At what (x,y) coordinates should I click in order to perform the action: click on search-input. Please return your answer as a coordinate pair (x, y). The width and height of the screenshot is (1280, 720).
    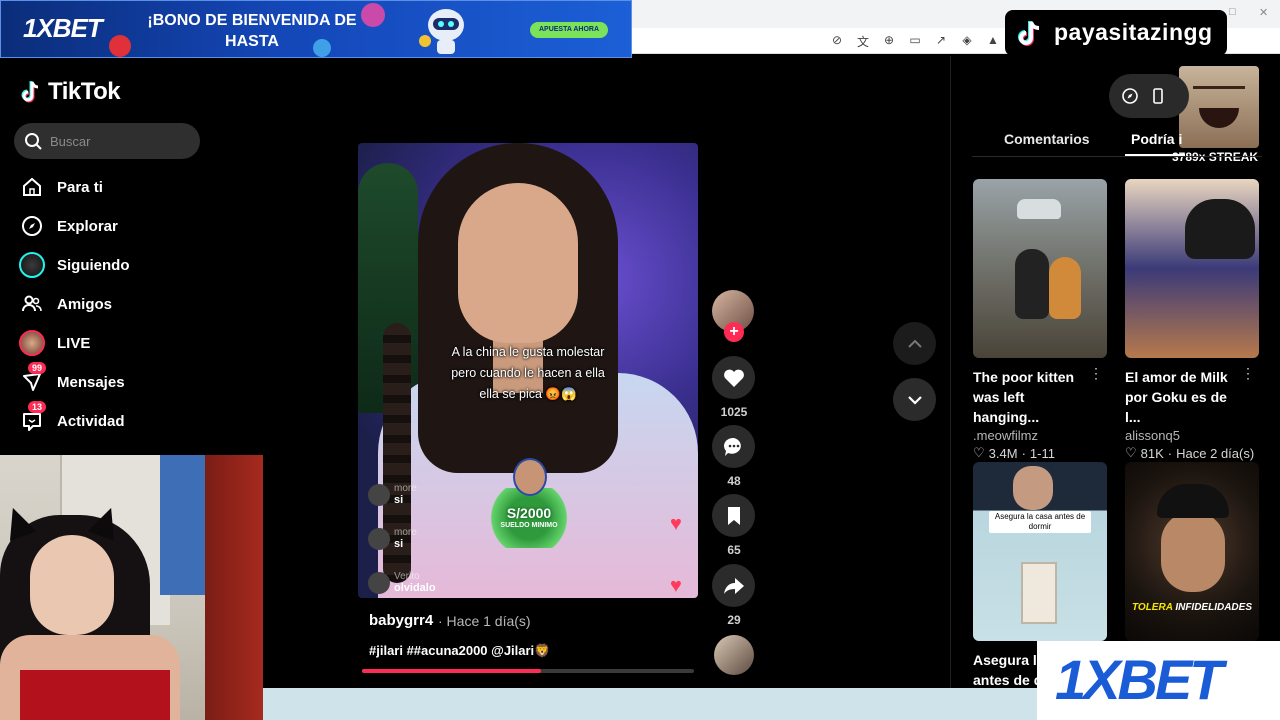
    Looking at the image, I should click on (120, 141).